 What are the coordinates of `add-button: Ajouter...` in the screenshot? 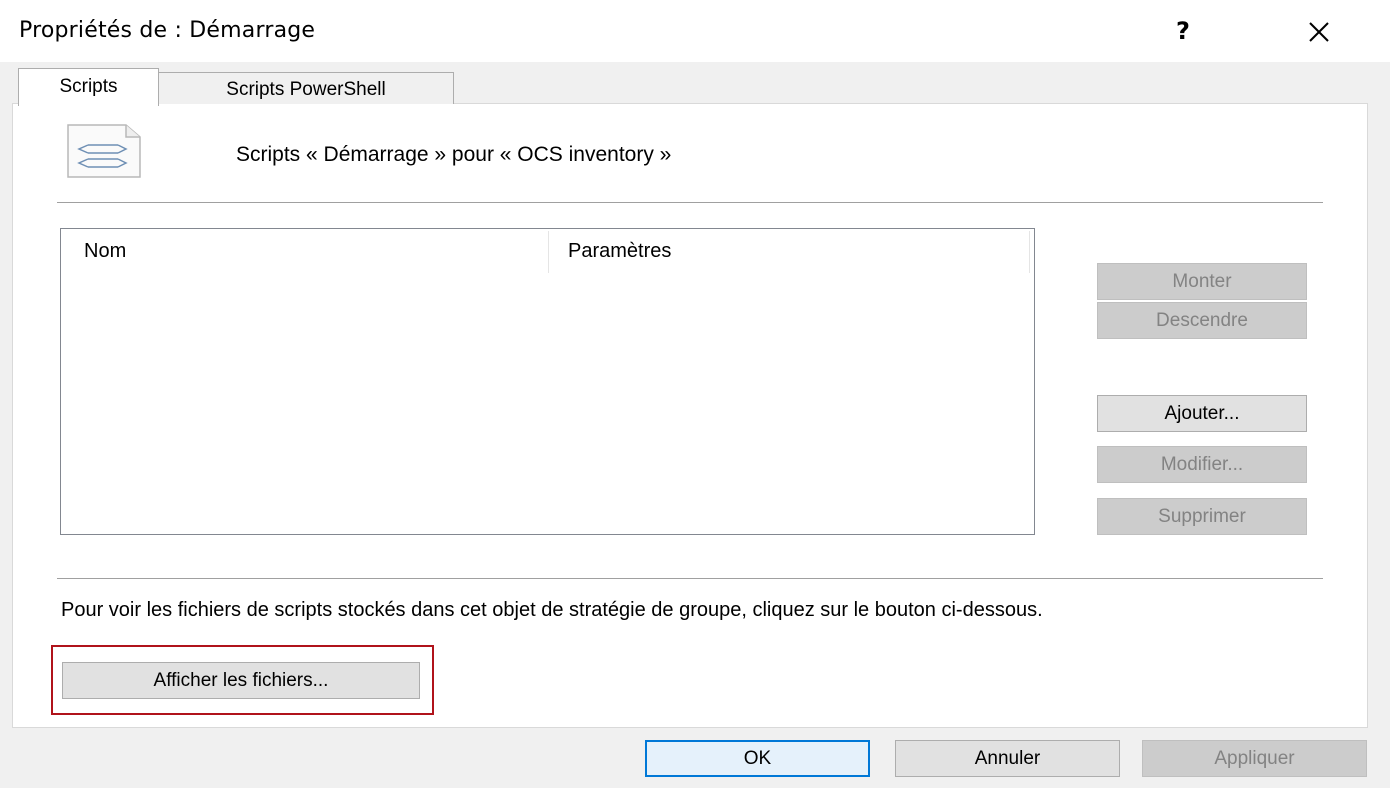 It's located at (1202, 413).